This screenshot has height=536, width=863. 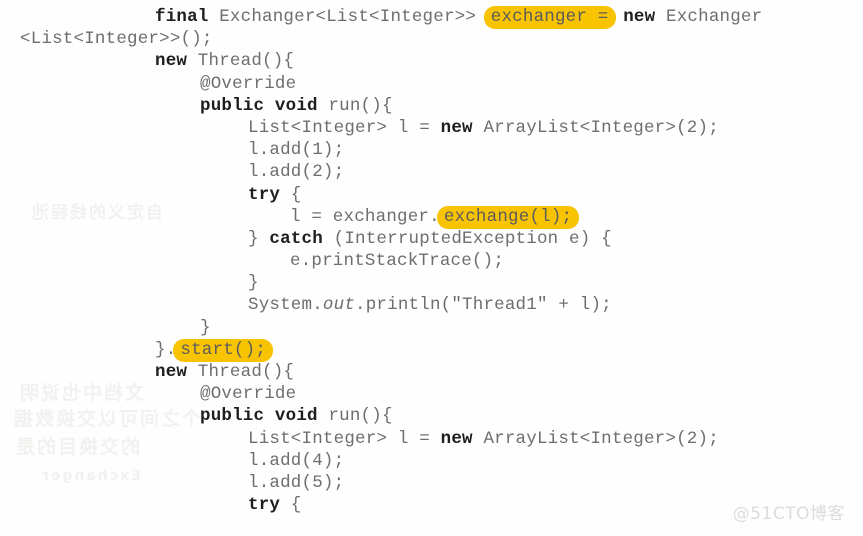 I want to click on code-text: (InterruptedException e) {, so click(x=467, y=238).